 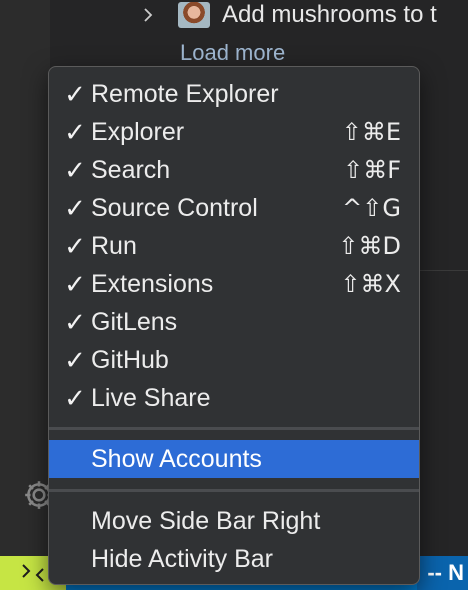 What do you see at coordinates (234, 284) in the screenshot?
I see `menu-item-extensions: ✓ Extensions ⇧⌘X` at bounding box center [234, 284].